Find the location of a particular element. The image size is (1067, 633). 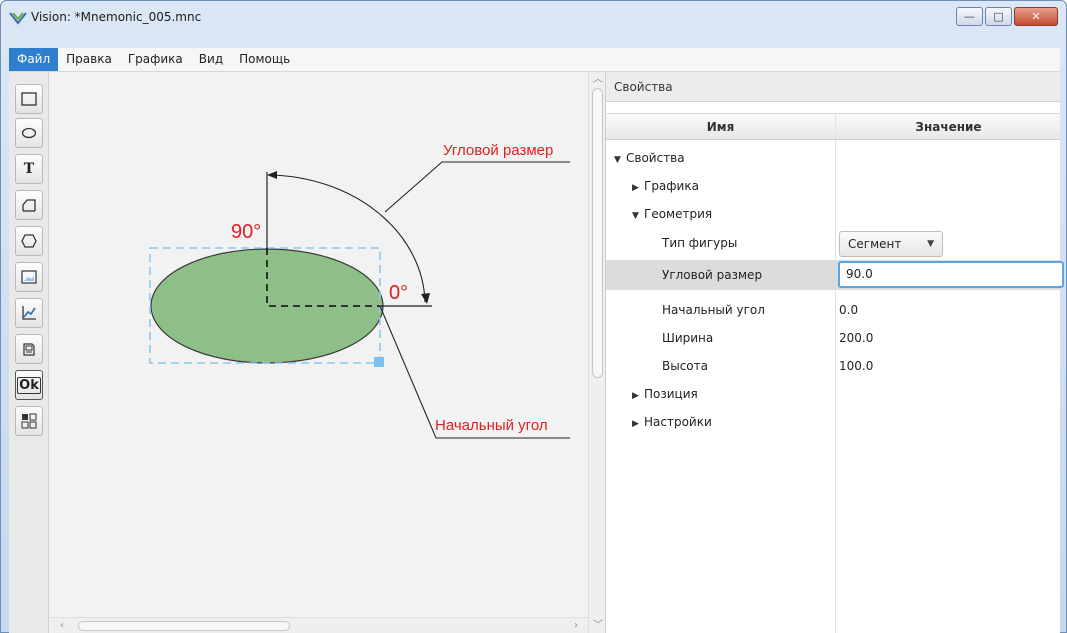

property-row-angular-size: Угловой размер 90.0 is located at coordinates (835, 275).